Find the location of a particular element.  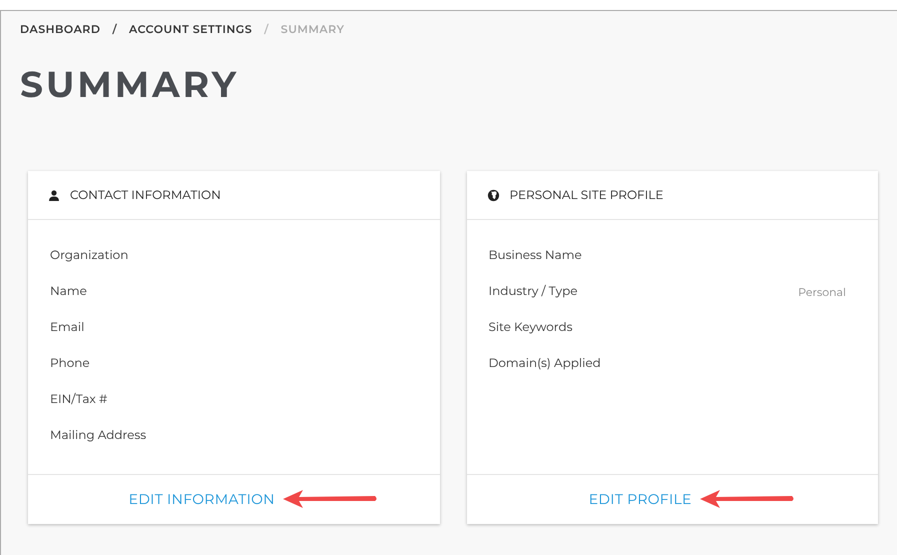

field-label: Email is located at coordinates (67, 328).